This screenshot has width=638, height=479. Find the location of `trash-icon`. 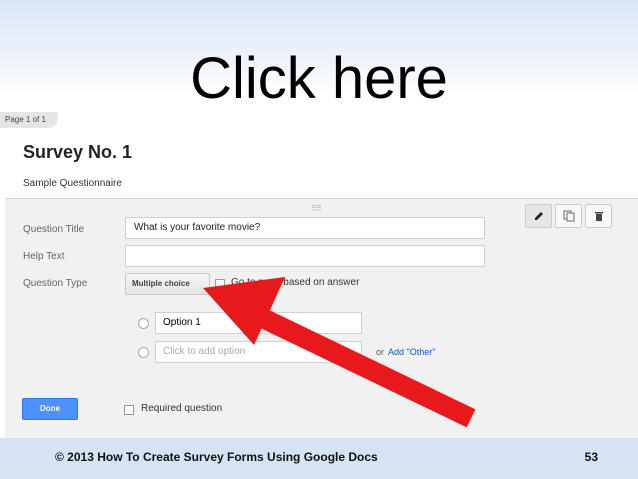

trash-icon is located at coordinates (598, 216).